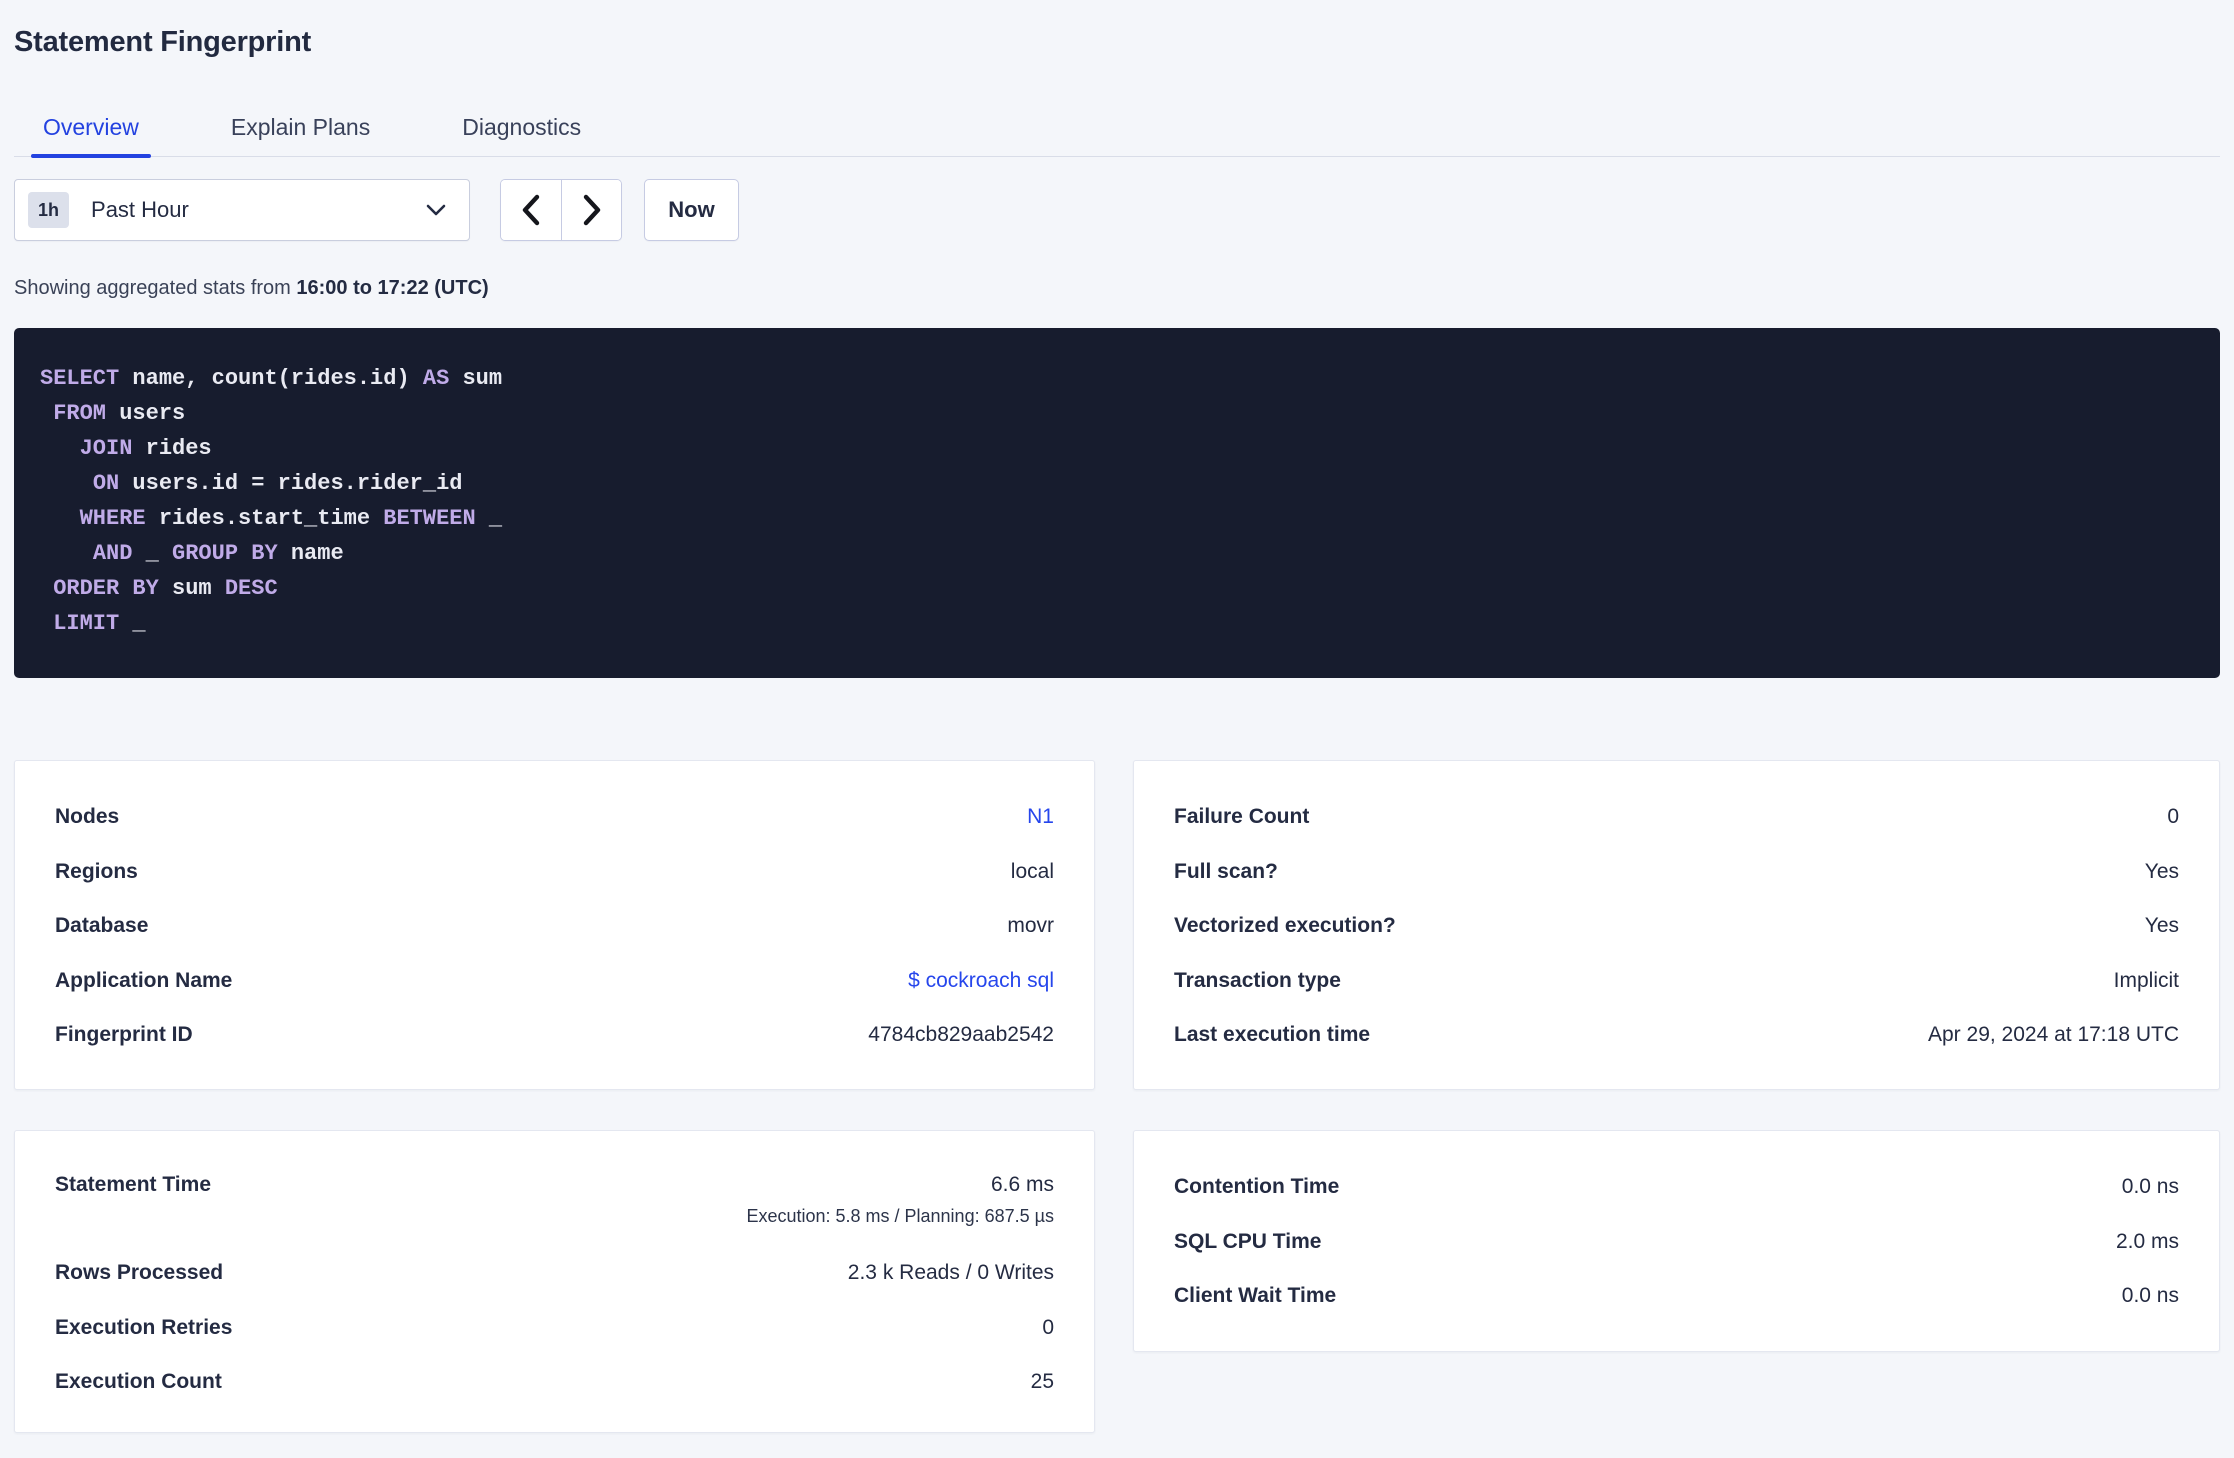 Image resolution: width=2234 pixels, height=1458 pixels. I want to click on row-label: Database, so click(102, 926).